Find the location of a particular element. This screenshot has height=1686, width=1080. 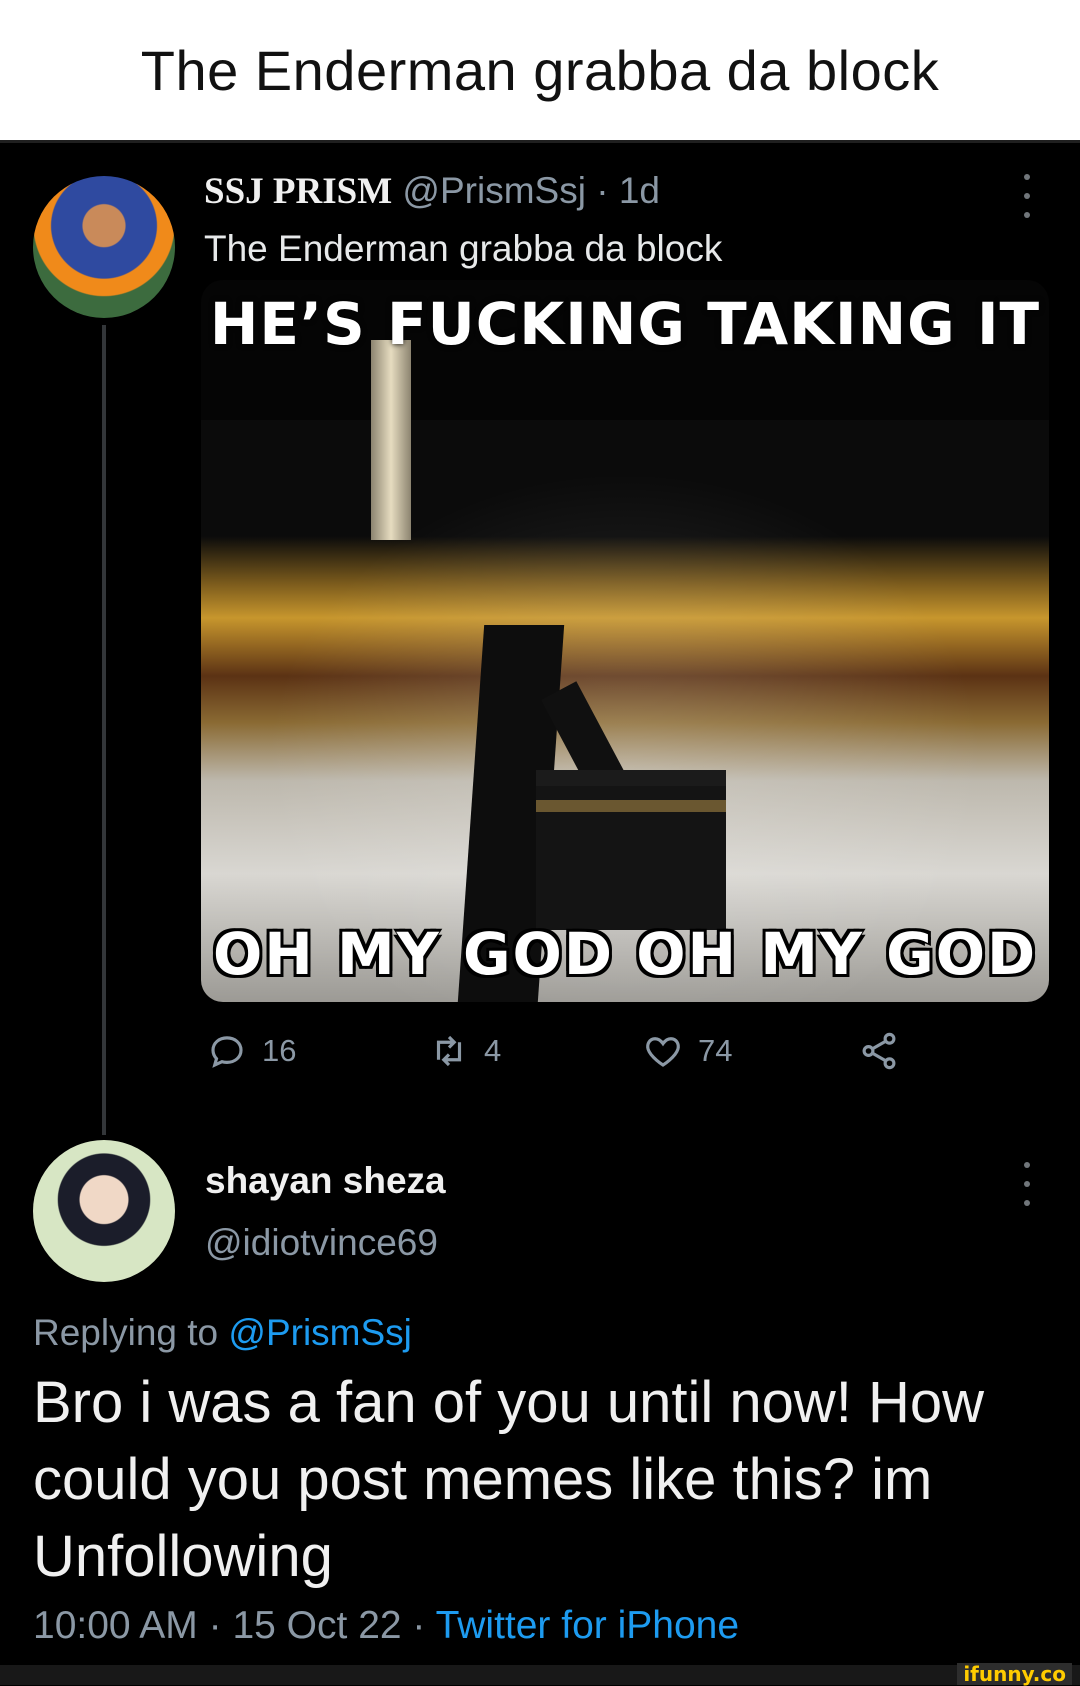

tweet-time: 1d is located at coordinates (639, 190).